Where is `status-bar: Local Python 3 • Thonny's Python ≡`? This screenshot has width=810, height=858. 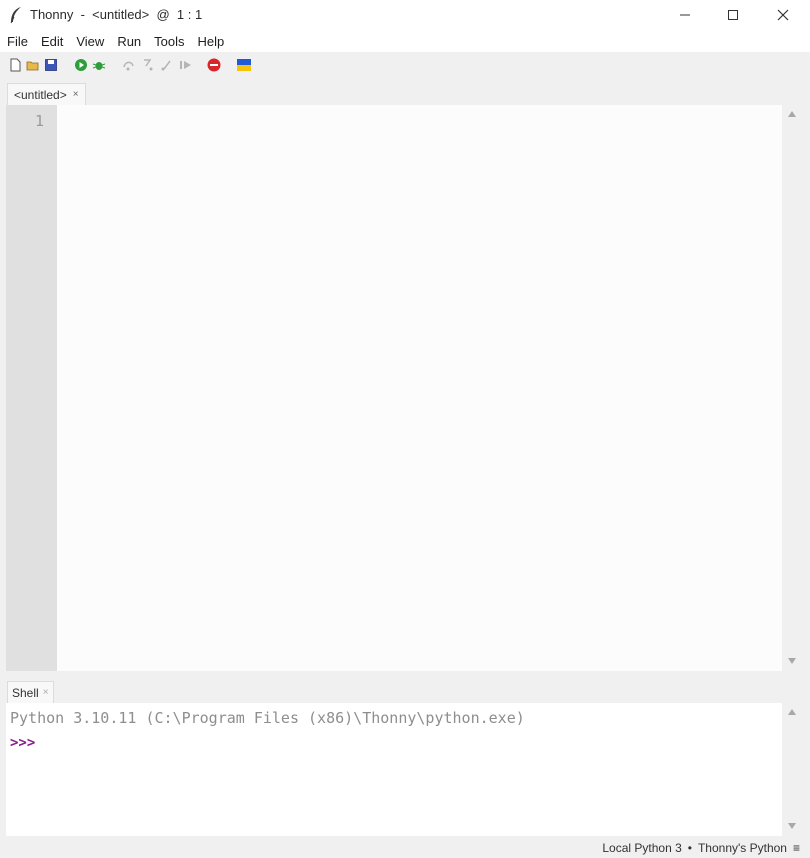
status-bar: Local Python 3 • Thonny's Python ≡ is located at coordinates (405, 848).